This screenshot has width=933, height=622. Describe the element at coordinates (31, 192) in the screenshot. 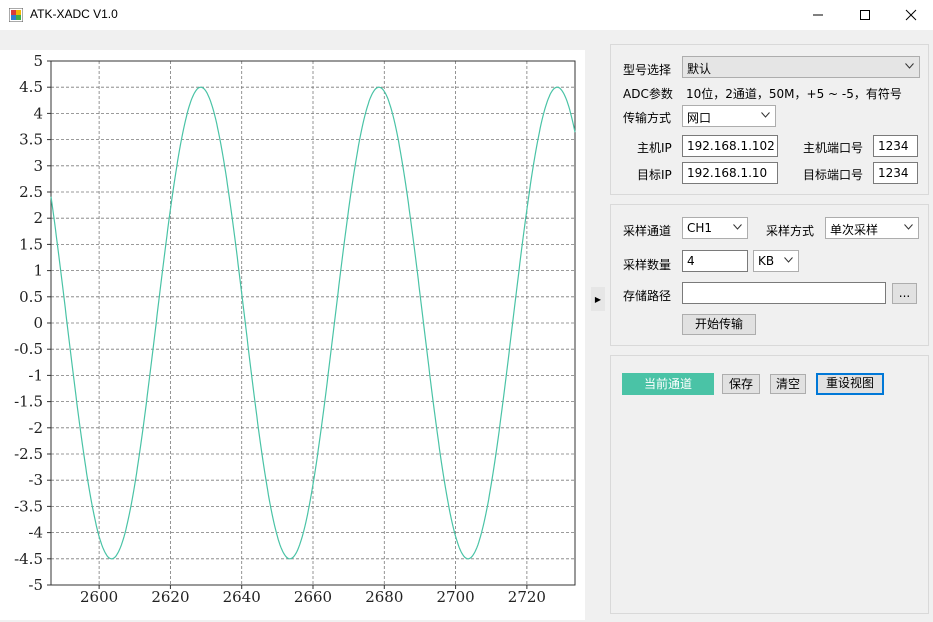

I see `y-tick-label: 2.5` at that location.